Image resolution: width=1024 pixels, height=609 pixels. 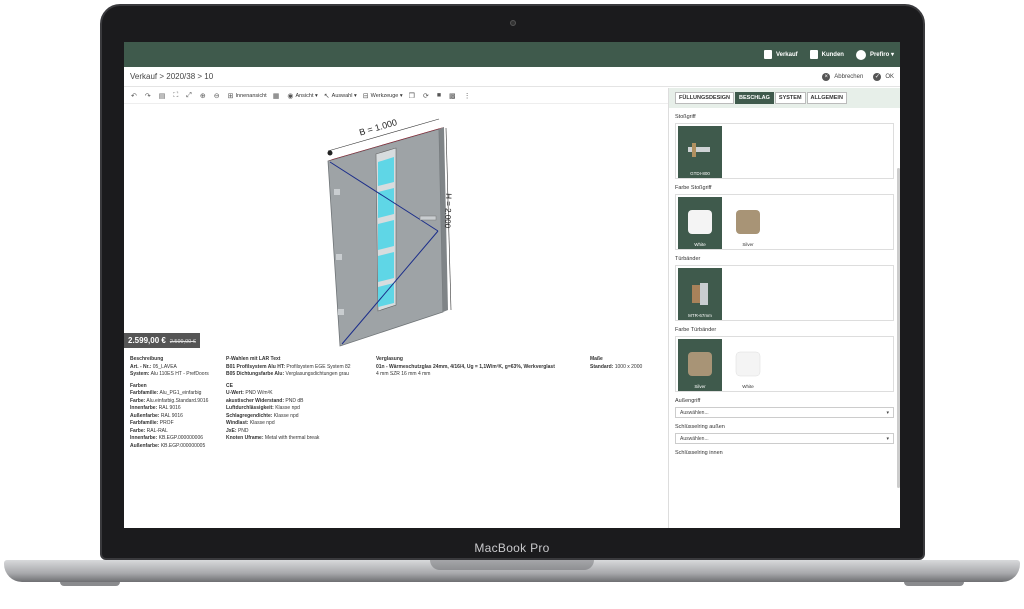 What do you see at coordinates (860, 54) in the screenshot?
I see `user-icon` at bounding box center [860, 54].